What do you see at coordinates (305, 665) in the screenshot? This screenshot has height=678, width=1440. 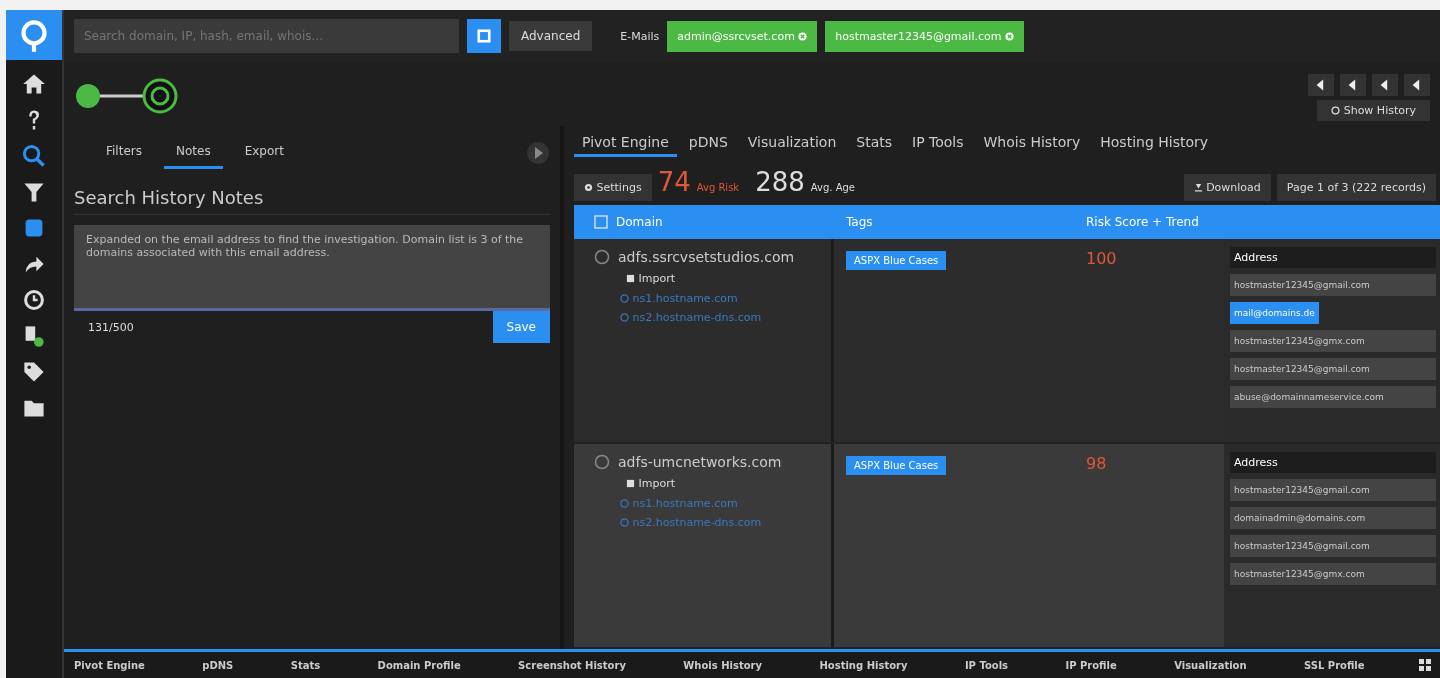 I see `bottom-tab: Stats` at bounding box center [305, 665].